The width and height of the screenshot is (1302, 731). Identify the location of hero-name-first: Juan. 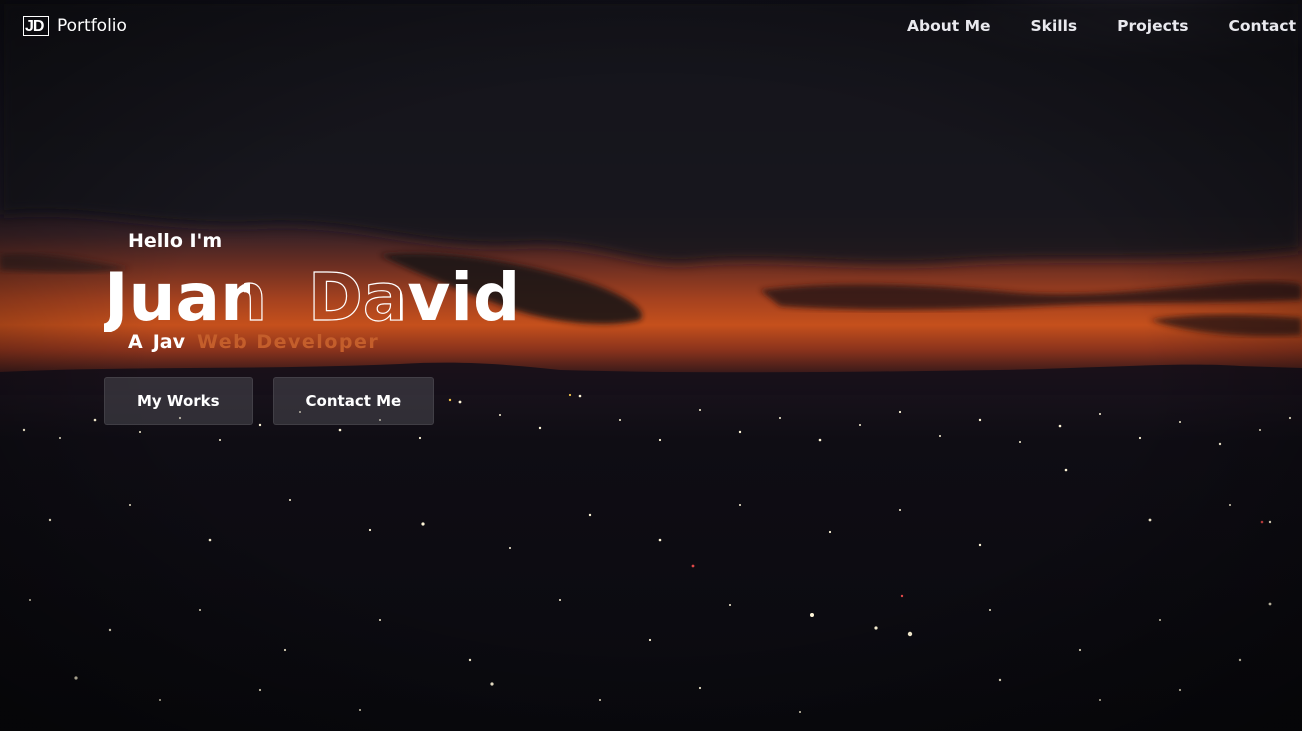
(185, 295).